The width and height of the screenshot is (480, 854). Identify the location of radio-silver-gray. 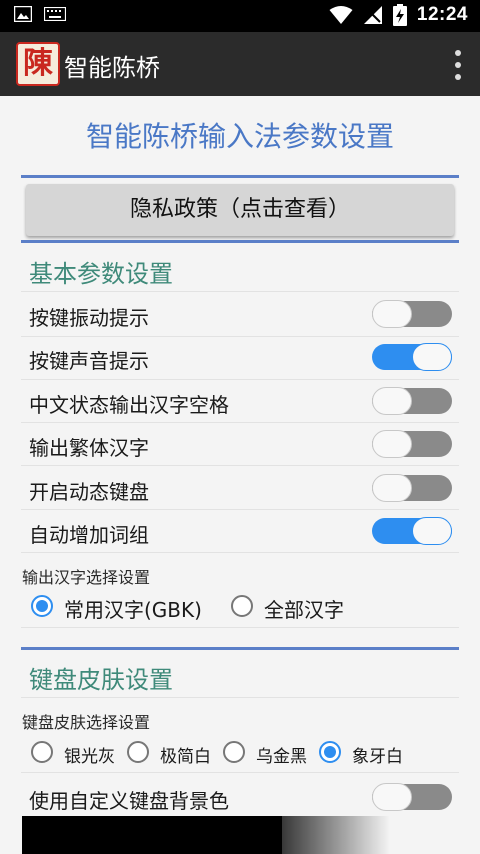
(42, 752).